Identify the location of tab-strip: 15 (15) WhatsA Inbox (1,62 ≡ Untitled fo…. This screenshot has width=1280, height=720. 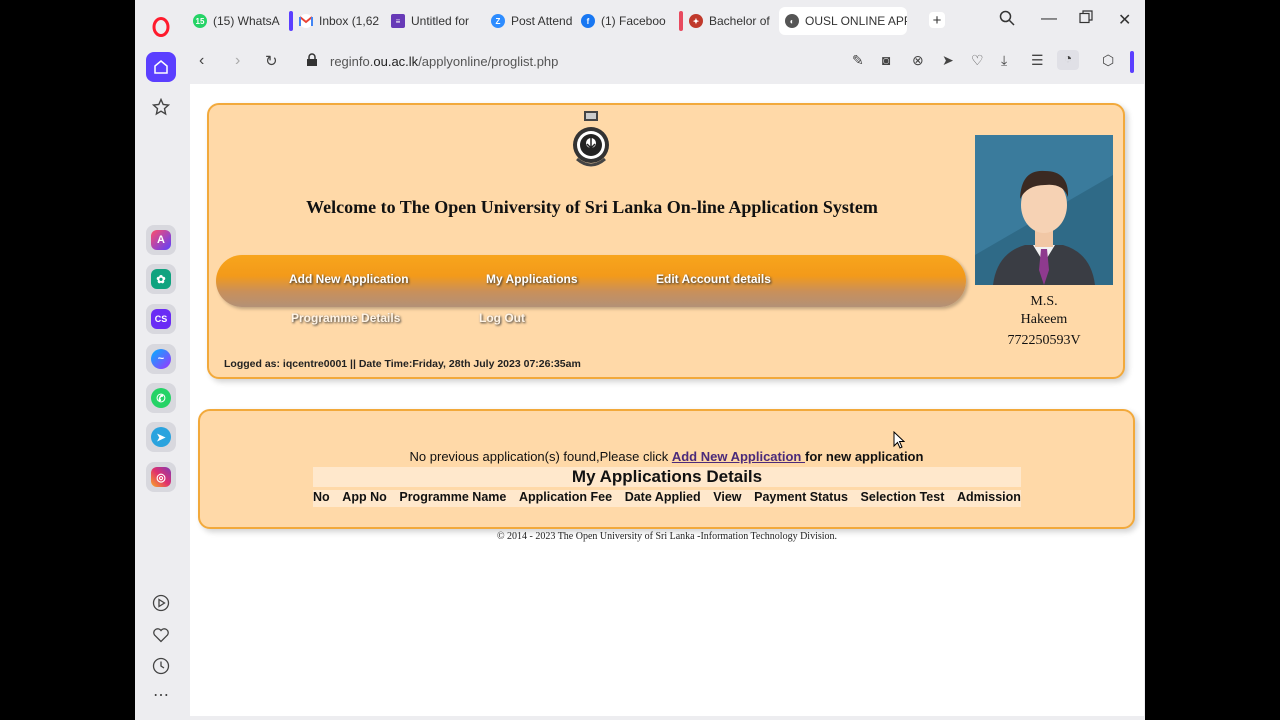
(665, 21).